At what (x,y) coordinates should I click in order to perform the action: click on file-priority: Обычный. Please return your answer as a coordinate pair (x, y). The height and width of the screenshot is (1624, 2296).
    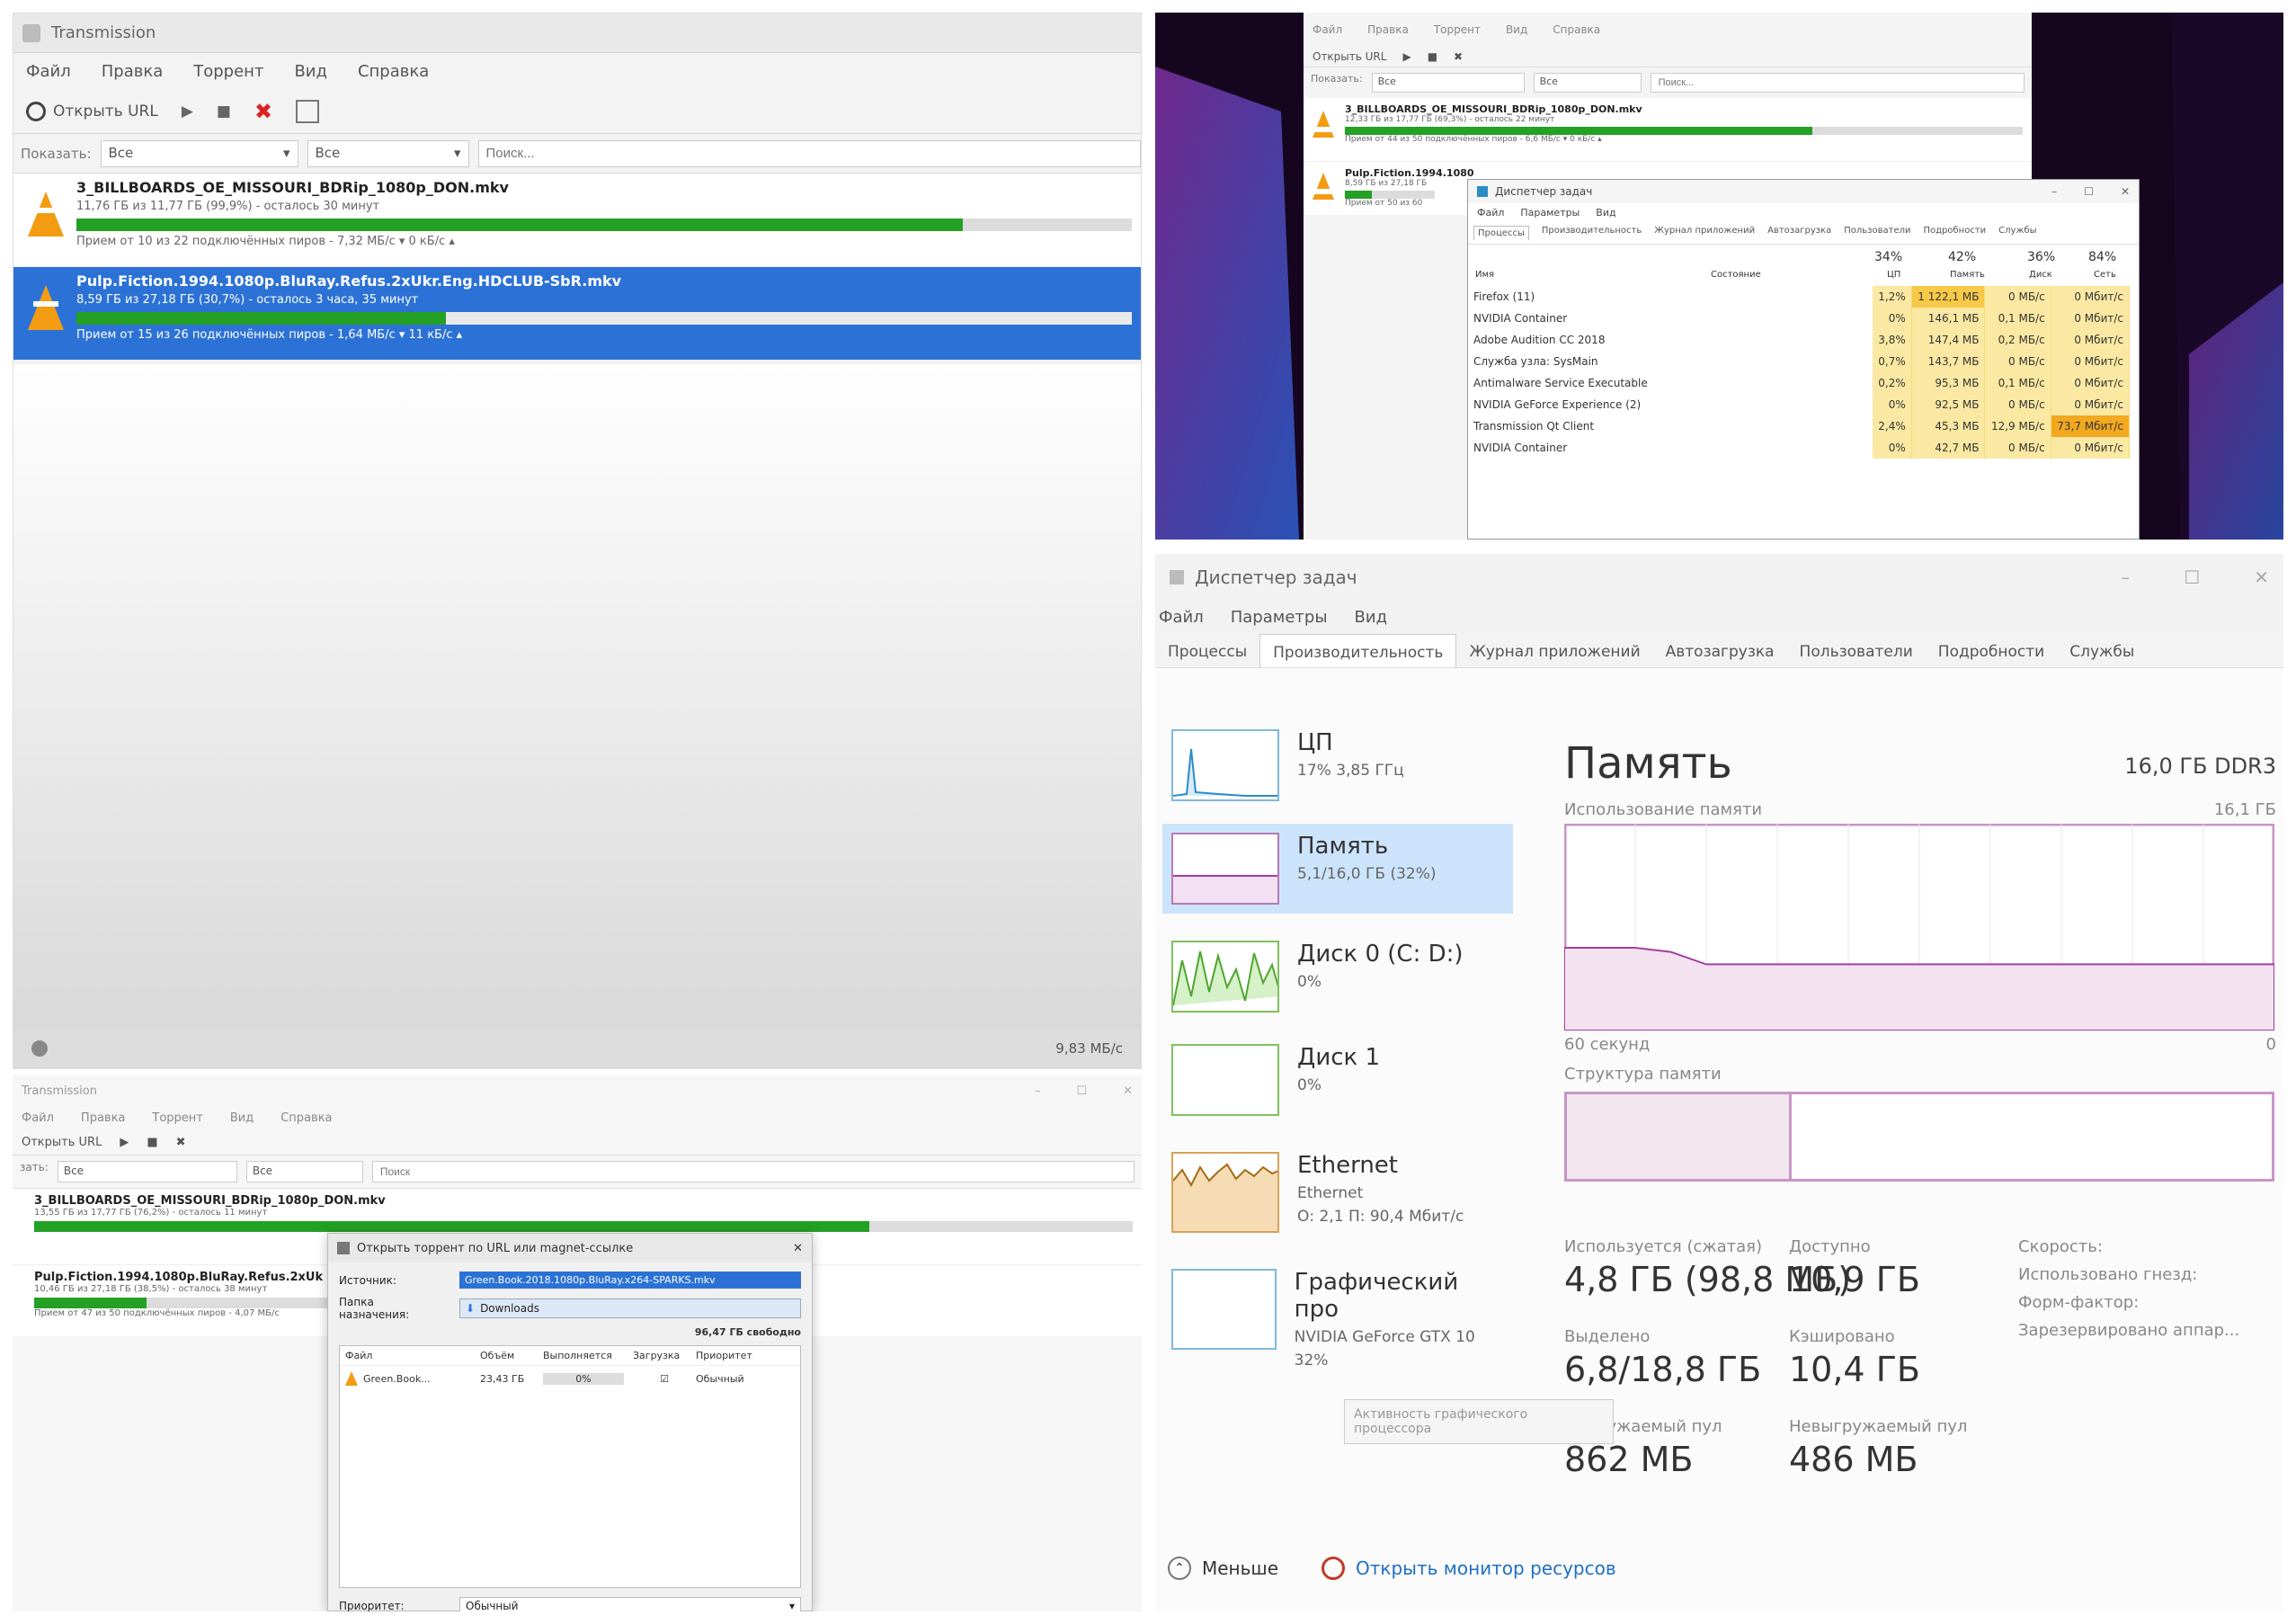
    Looking at the image, I should click on (720, 1379).